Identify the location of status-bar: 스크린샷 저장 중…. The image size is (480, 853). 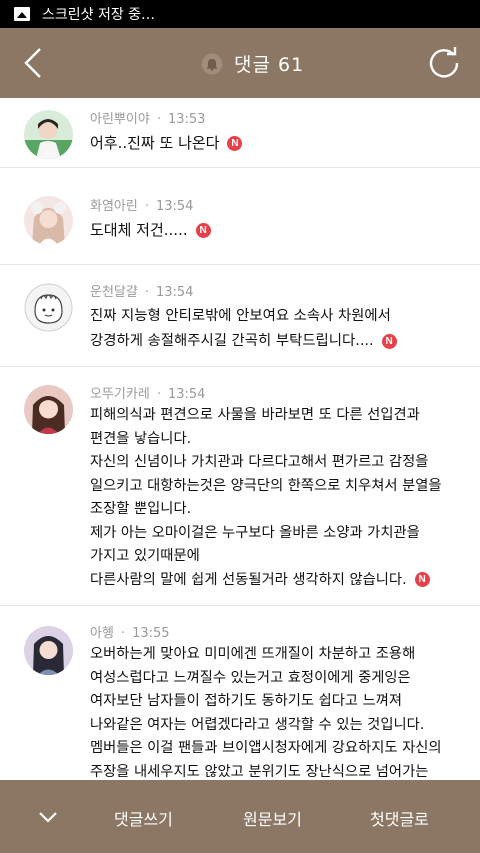
(240, 14).